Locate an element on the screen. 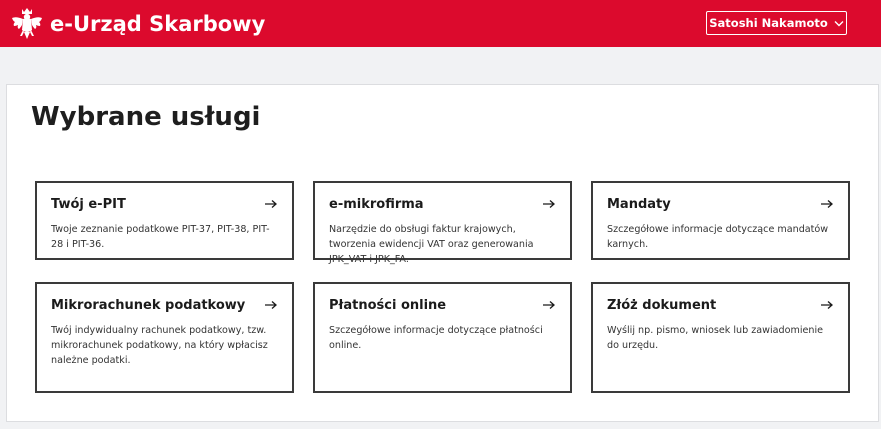 The width and height of the screenshot is (881, 429). user-menu-button: Satoshi Nakamoto is located at coordinates (776, 23).